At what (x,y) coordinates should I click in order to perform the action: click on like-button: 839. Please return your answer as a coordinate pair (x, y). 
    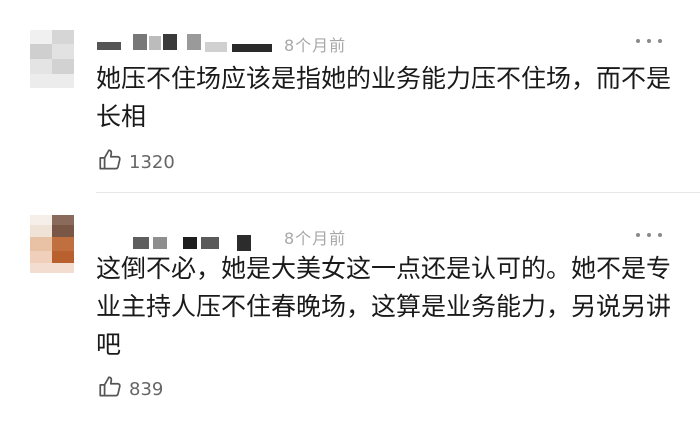
    Looking at the image, I should click on (130, 389).